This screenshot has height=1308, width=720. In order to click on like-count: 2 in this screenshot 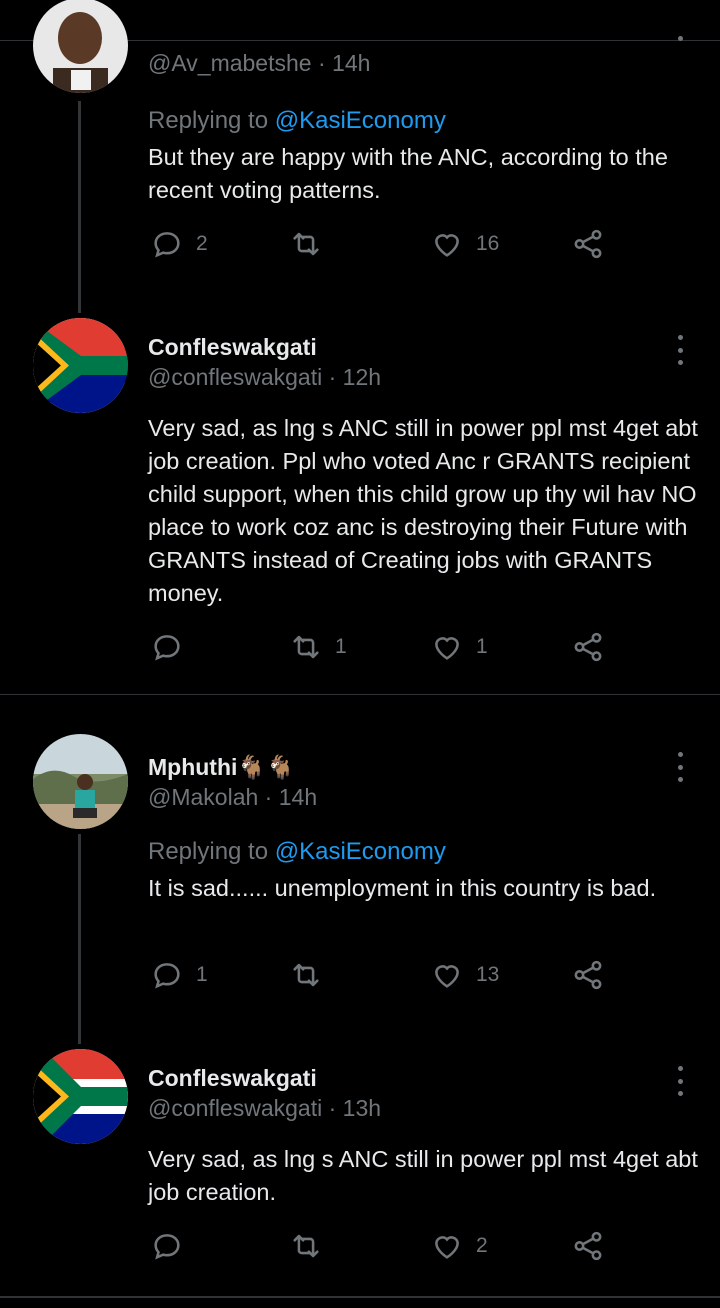, I will do `click(482, 1245)`.